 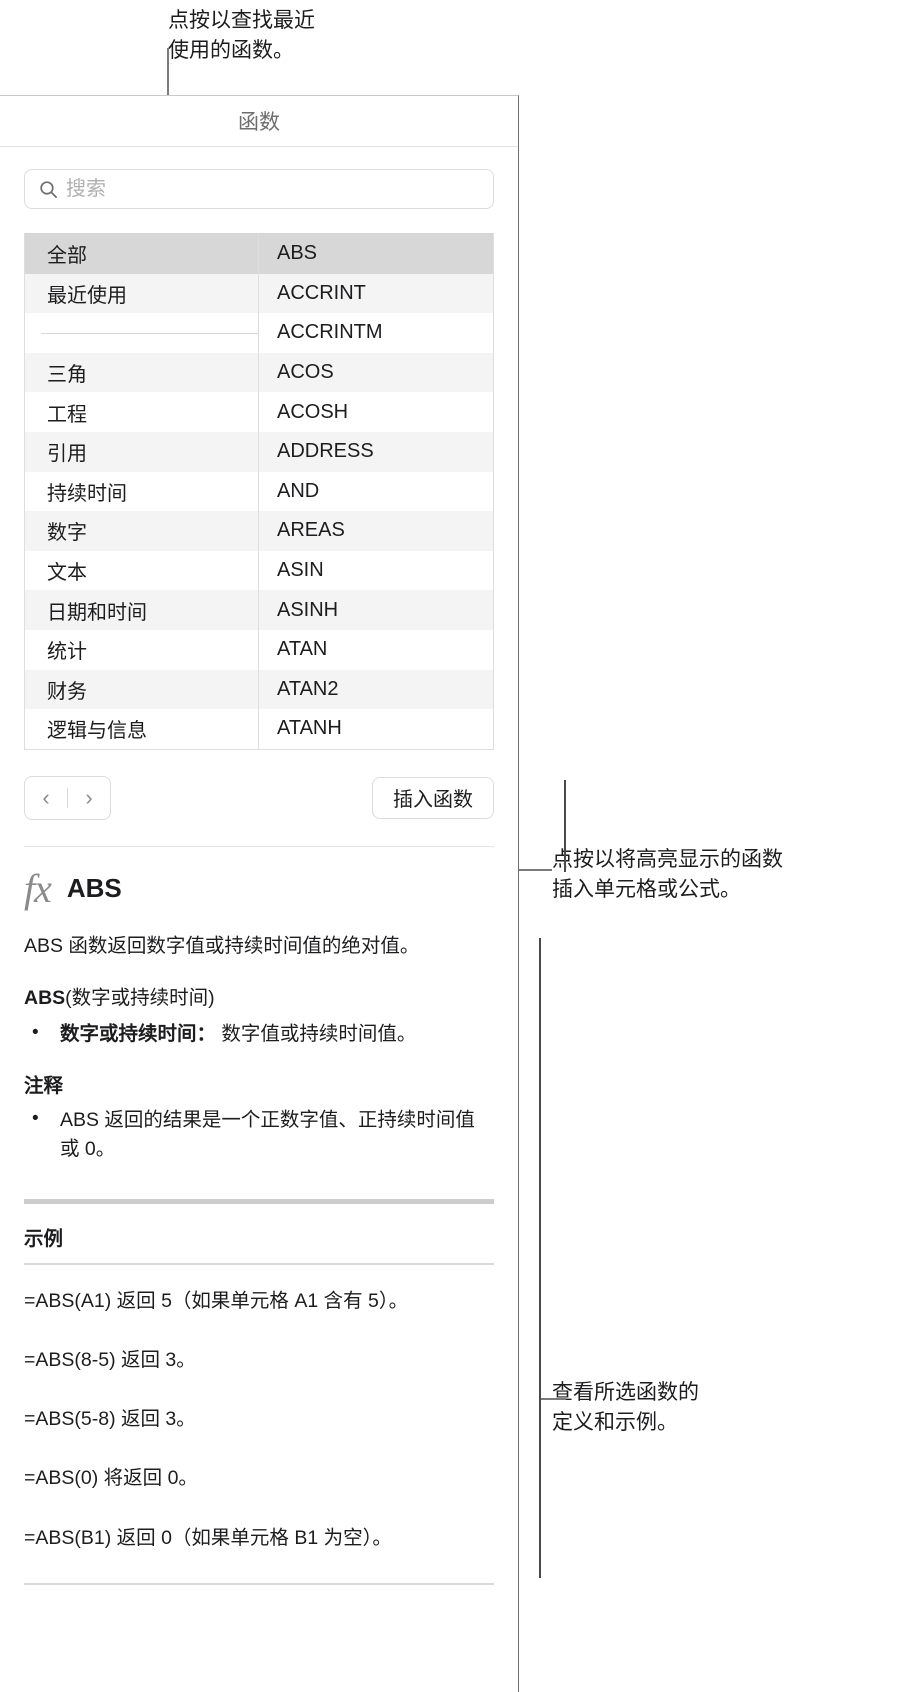 What do you see at coordinates (376, 650) in the screenshot?
I see `function-item-ATAN: ATAN` at bounding box center [376, 650].